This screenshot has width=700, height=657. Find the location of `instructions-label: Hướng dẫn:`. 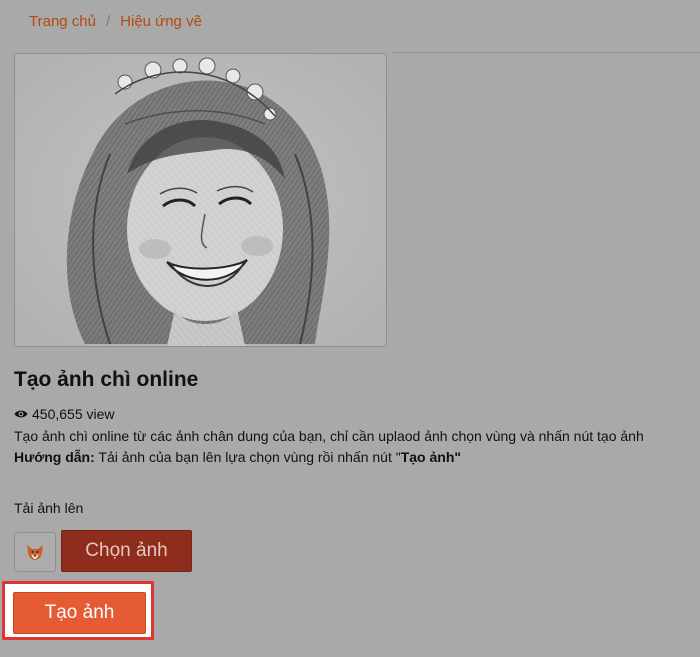

instructions-label: Hướng dẫn: is located at coordinates (54, 457).